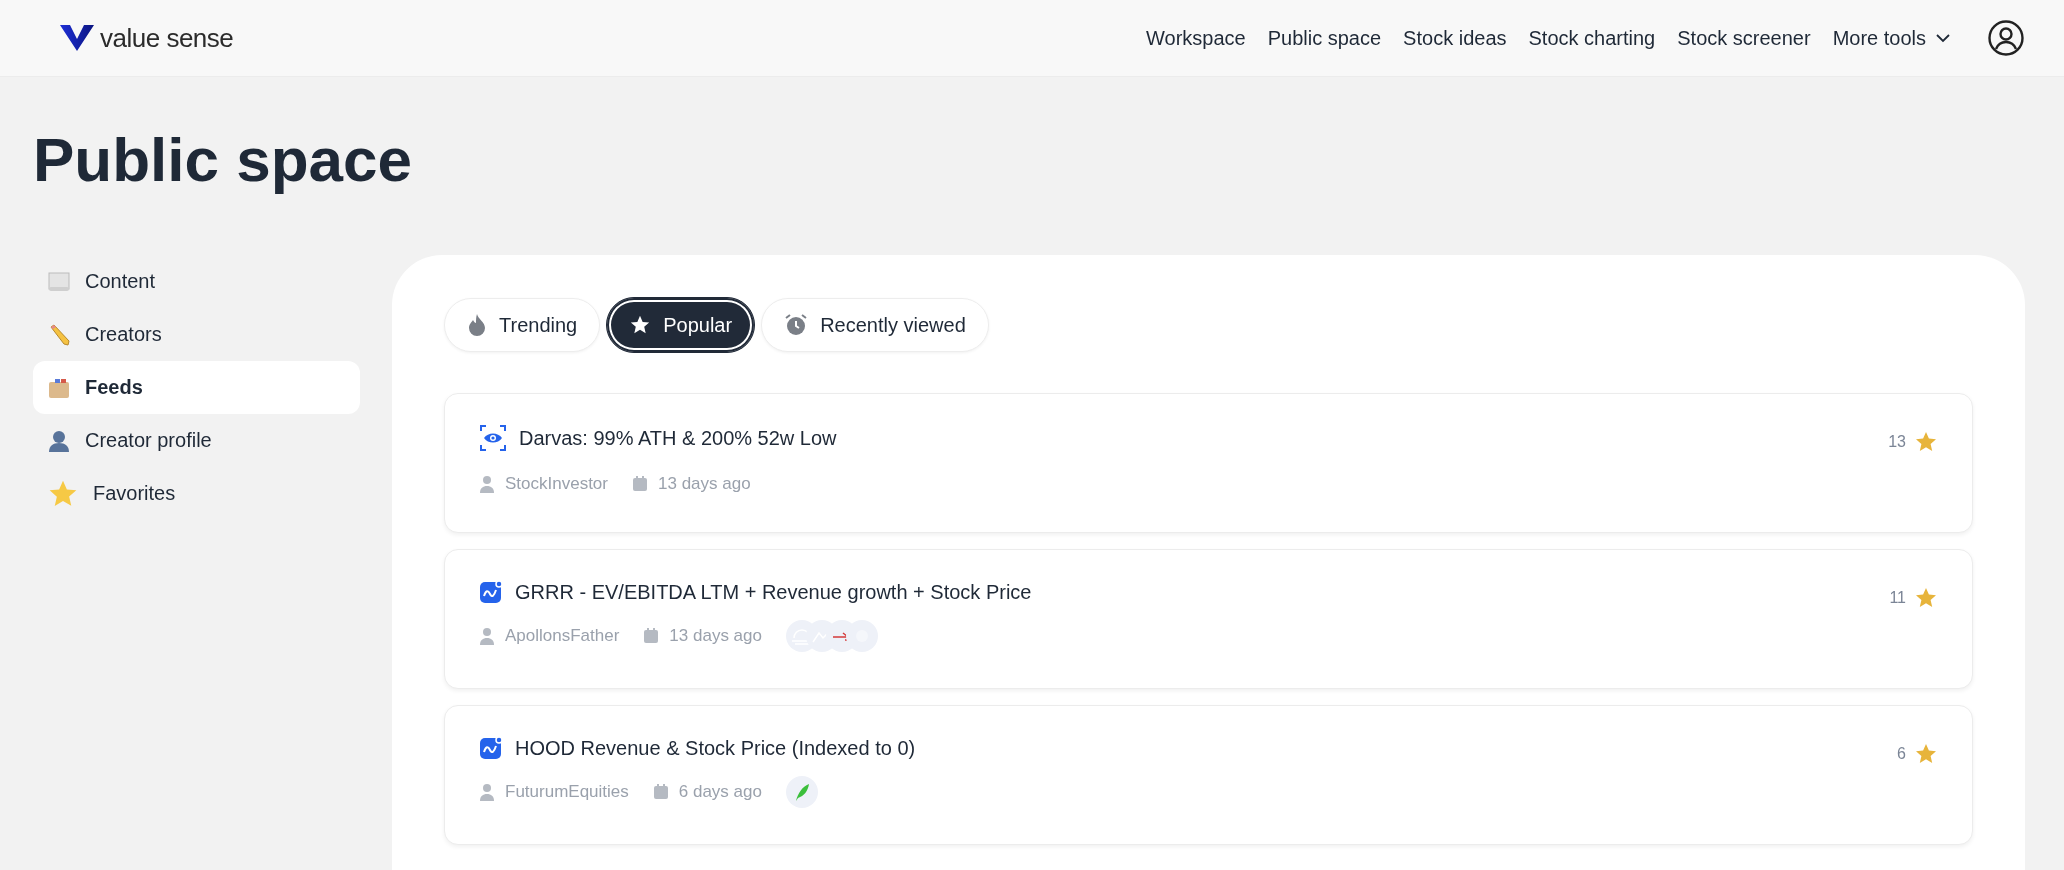 The image size is (2064, 870). What do you see at coordinates (875, 325) in the screenshot?
I see `filter-tab: Recently viewed` at bounding box center [875, 325].